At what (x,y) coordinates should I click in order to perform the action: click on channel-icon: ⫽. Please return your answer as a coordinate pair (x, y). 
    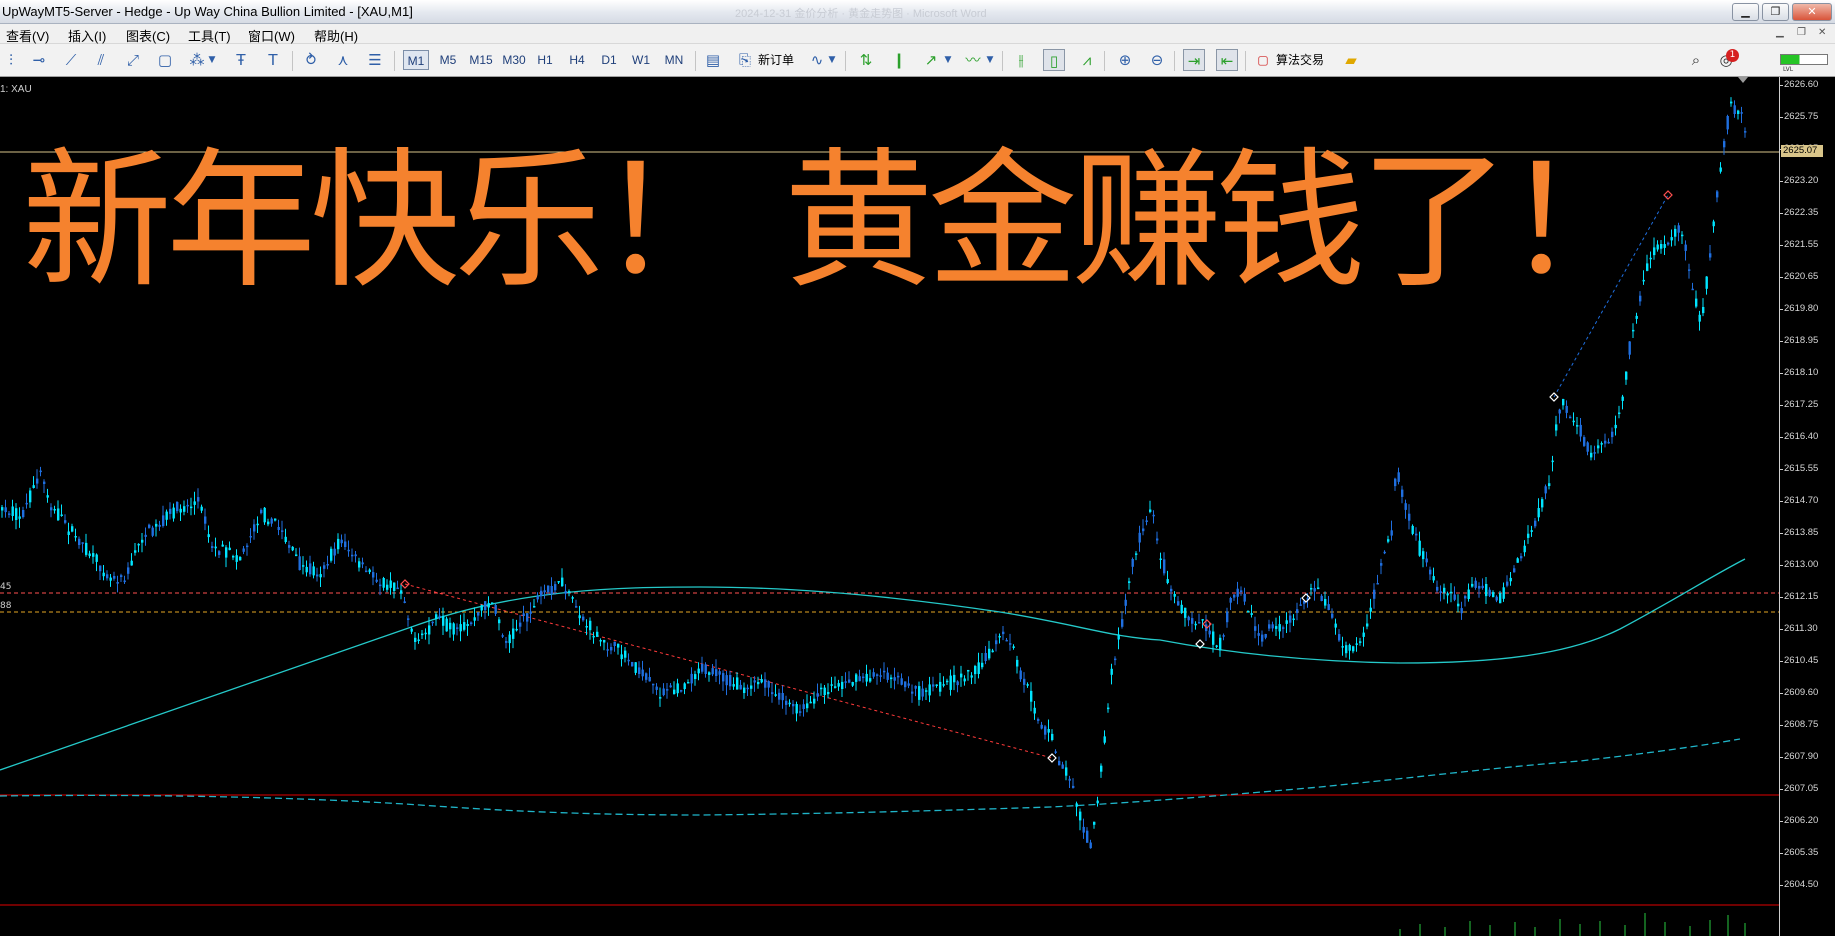
    Looking at the image, I should click on (101, 60).